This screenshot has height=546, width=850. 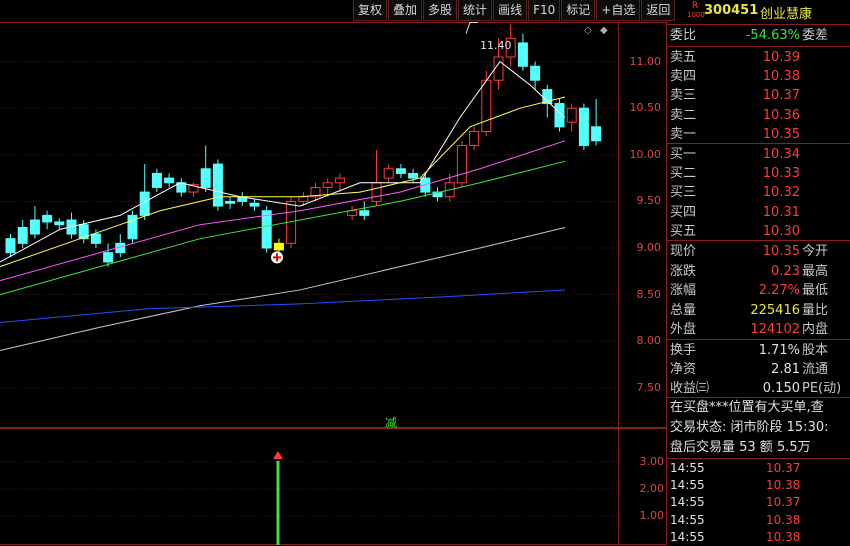 What do you see at coordinates (683, 231) in the screenshot?
I see `row-label: 买五` at bounding box center [683, 231].